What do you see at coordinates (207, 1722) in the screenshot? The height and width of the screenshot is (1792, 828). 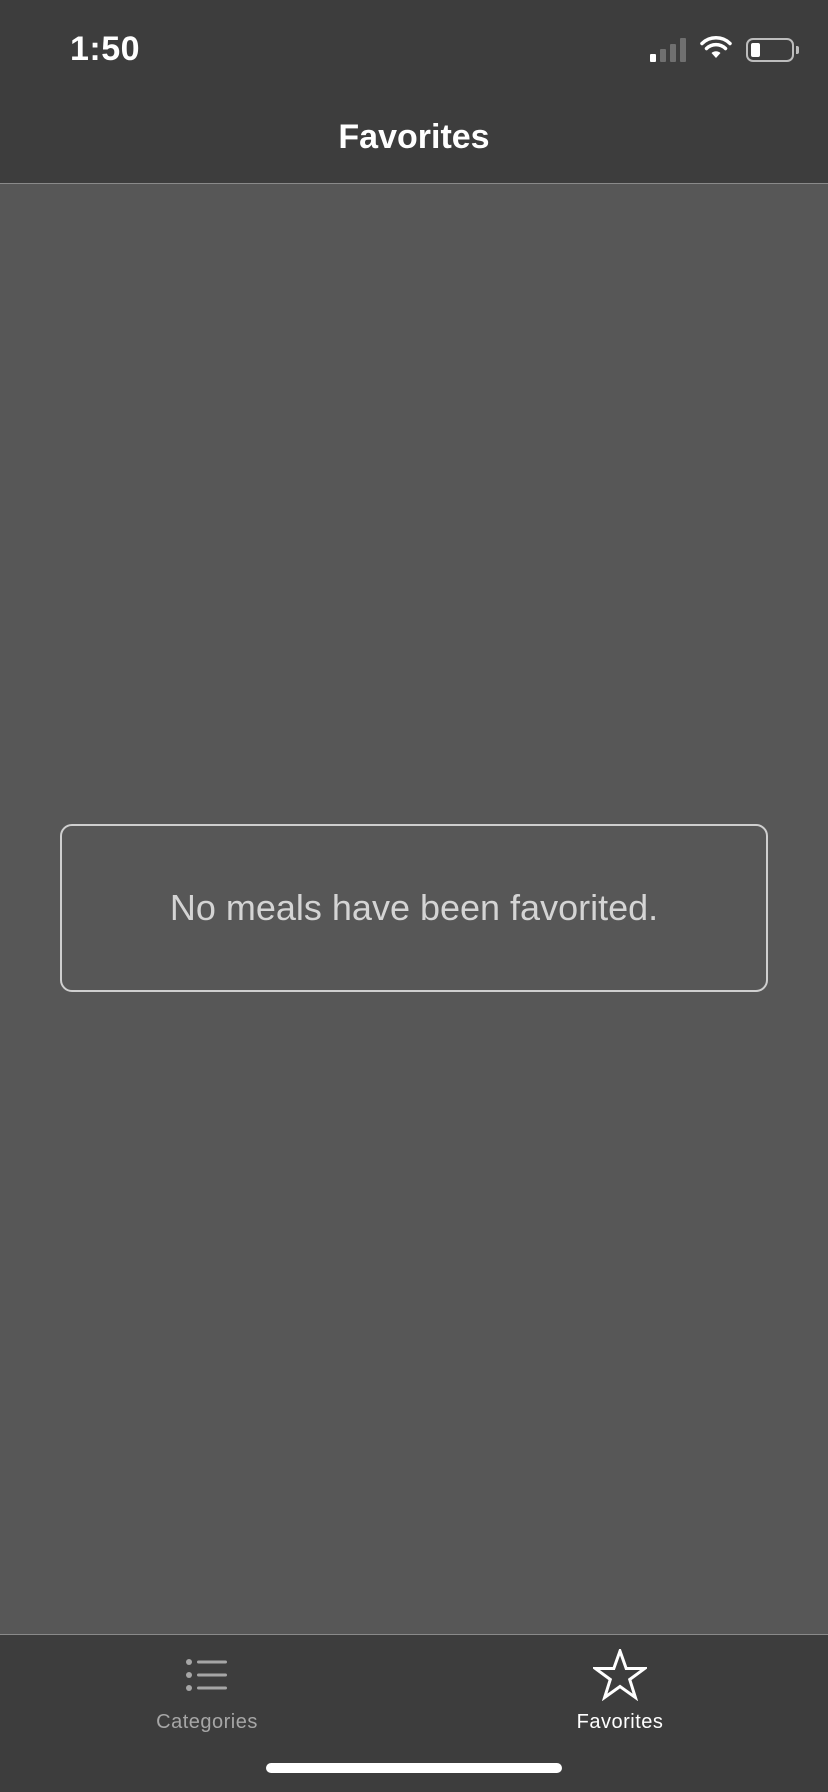 I see `tab-categories-label: Categories` at bounding box center [207, 1722].